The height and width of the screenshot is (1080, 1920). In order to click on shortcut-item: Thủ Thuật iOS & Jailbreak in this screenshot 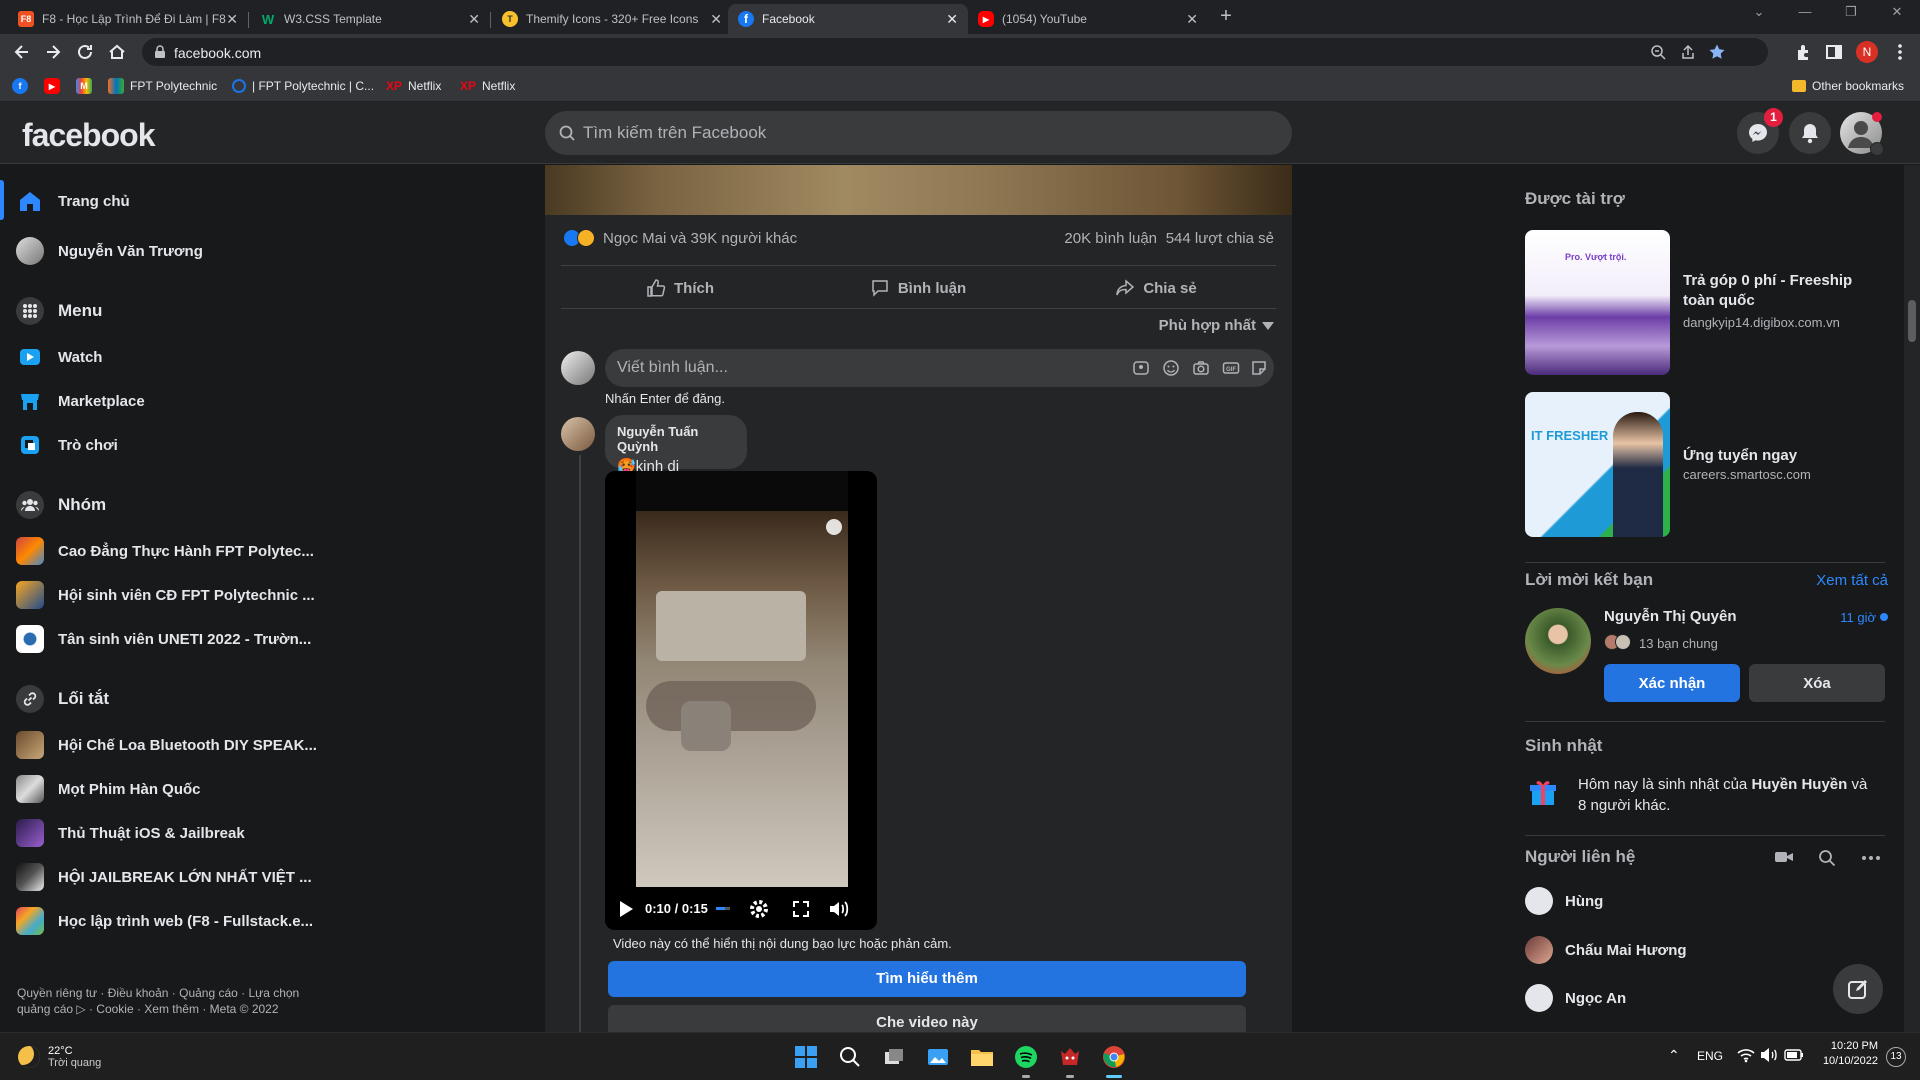, I will do `click(130, 833)`.